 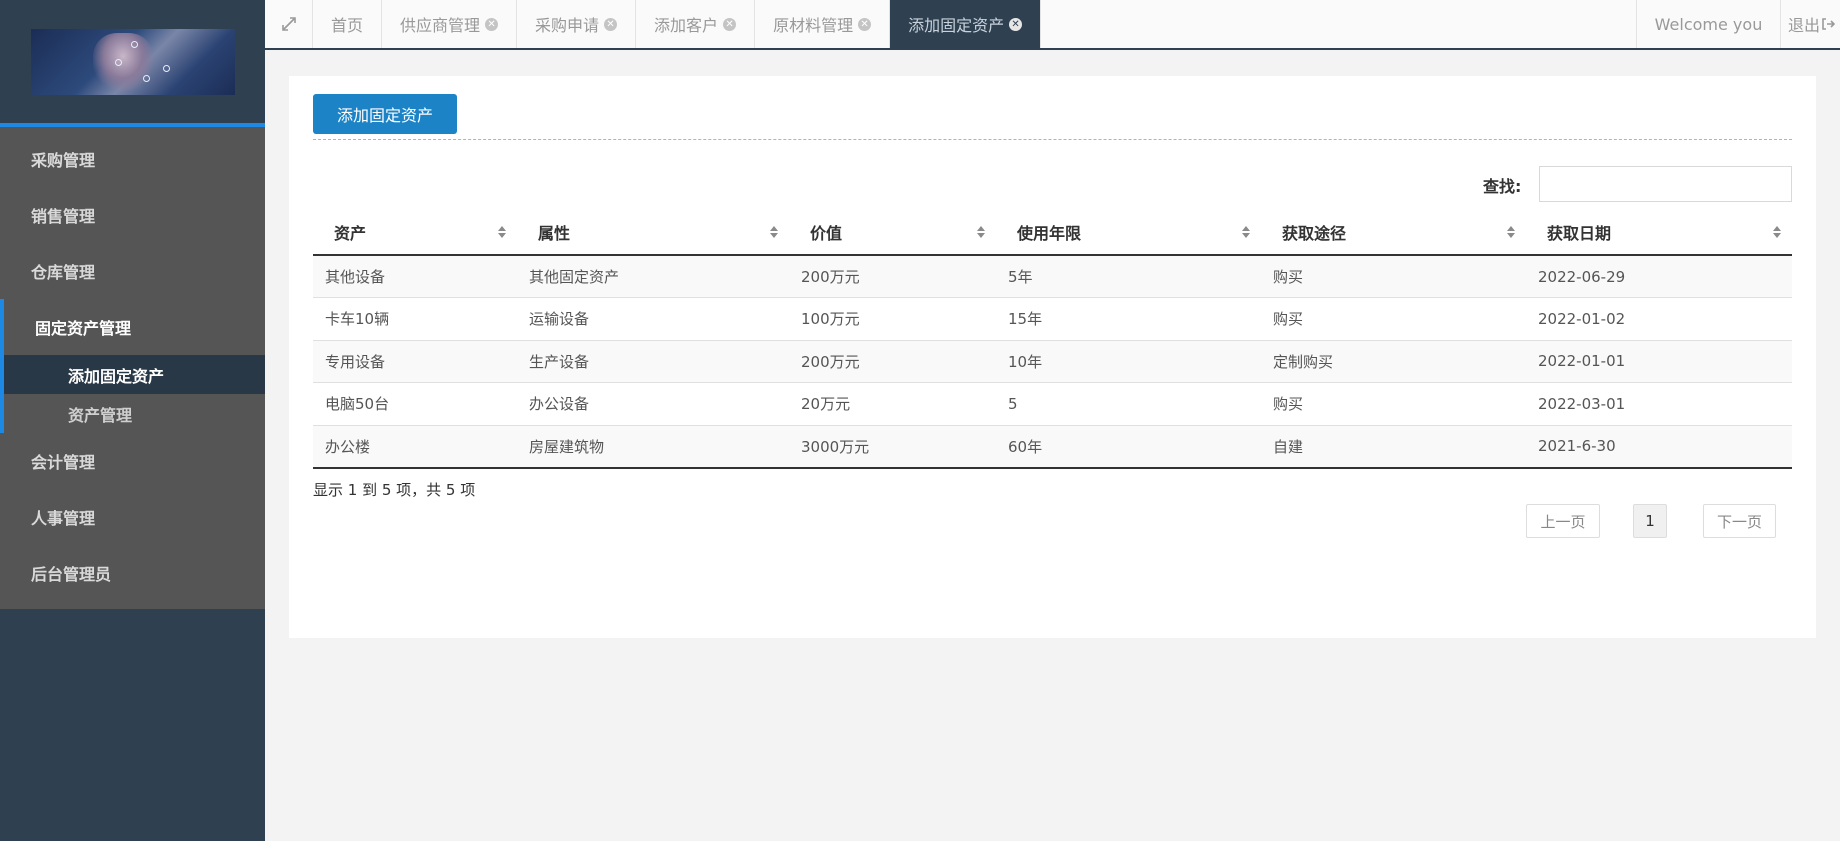 What do you see at coordinates (415, 404) in the screenshot?
I see `cell-asset: 电脑50台` at bounding box center [415, 404].